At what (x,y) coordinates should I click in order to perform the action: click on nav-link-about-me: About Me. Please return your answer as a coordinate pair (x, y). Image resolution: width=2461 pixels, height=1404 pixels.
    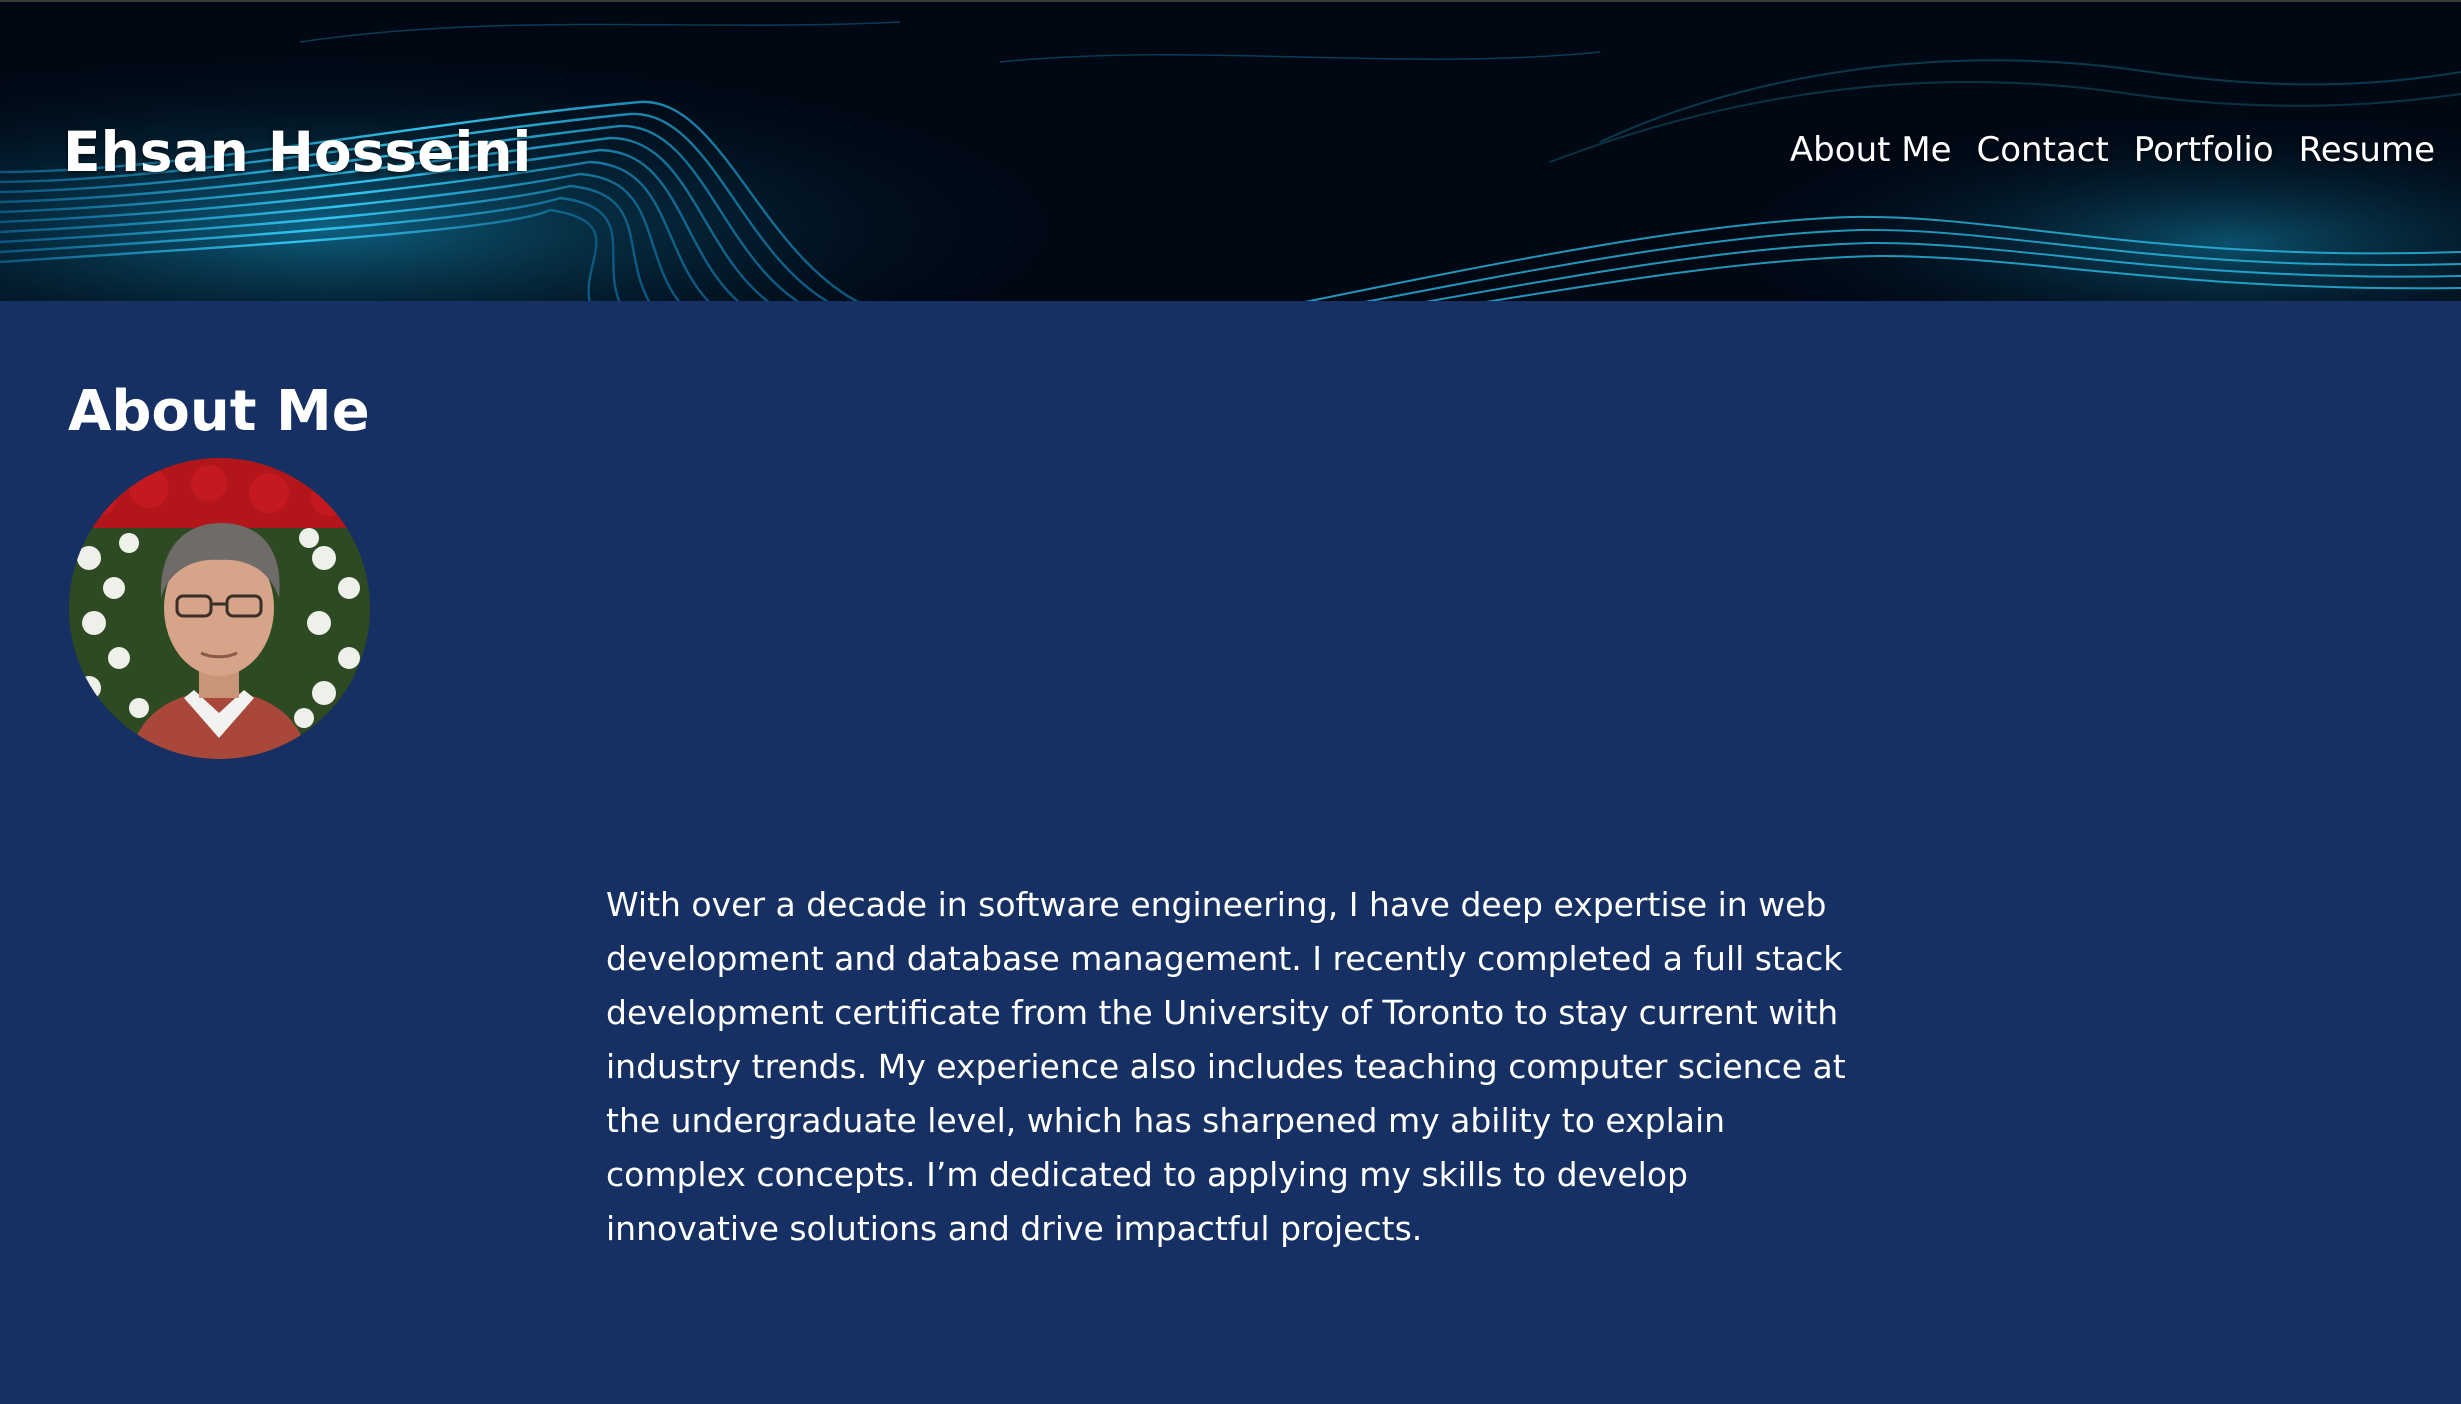
    Looking at the image, I should click on (1871, 150).